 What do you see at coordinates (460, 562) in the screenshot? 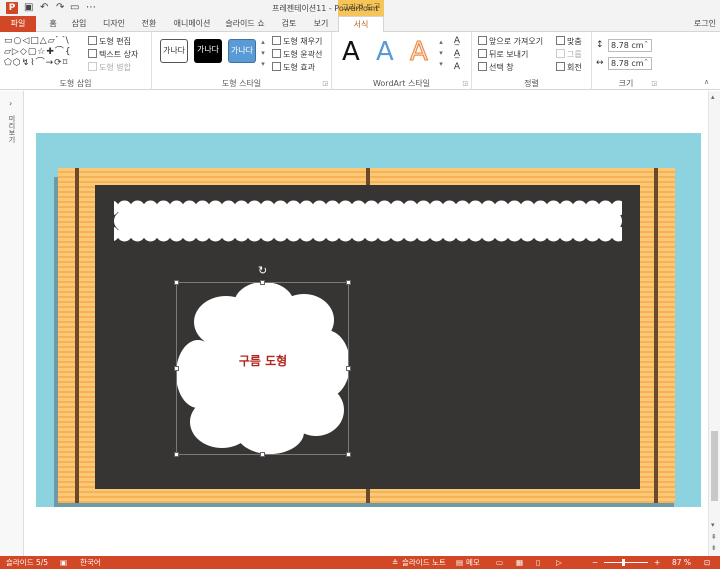
I see `comments-icon: ▤` at bounding box center [460, 562].